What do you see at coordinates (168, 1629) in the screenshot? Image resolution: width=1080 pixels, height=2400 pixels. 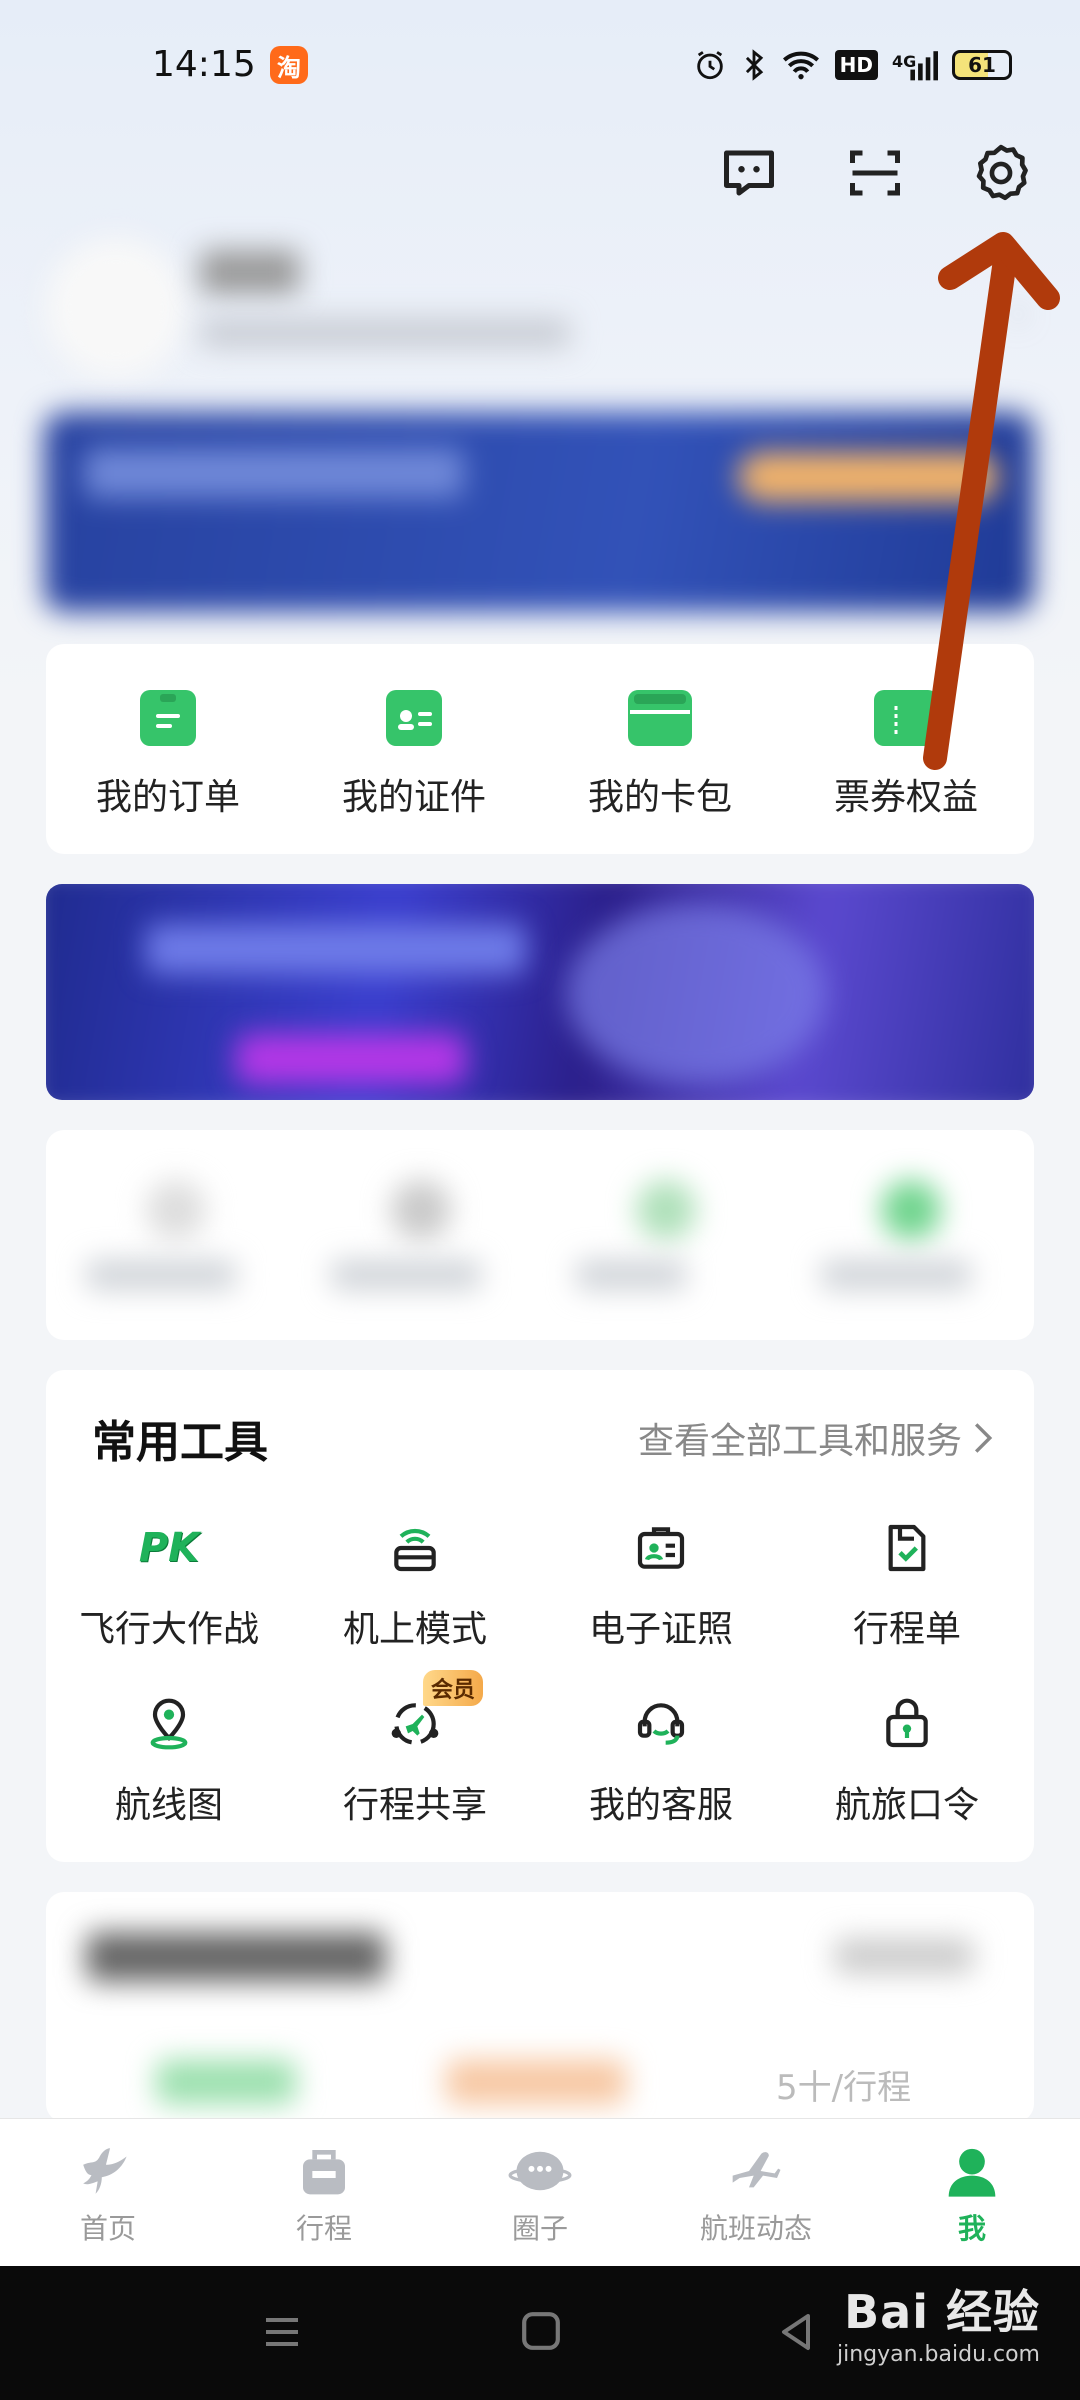 I see `tool-label: 飞行大作战` at bounding box center [168, 1629].